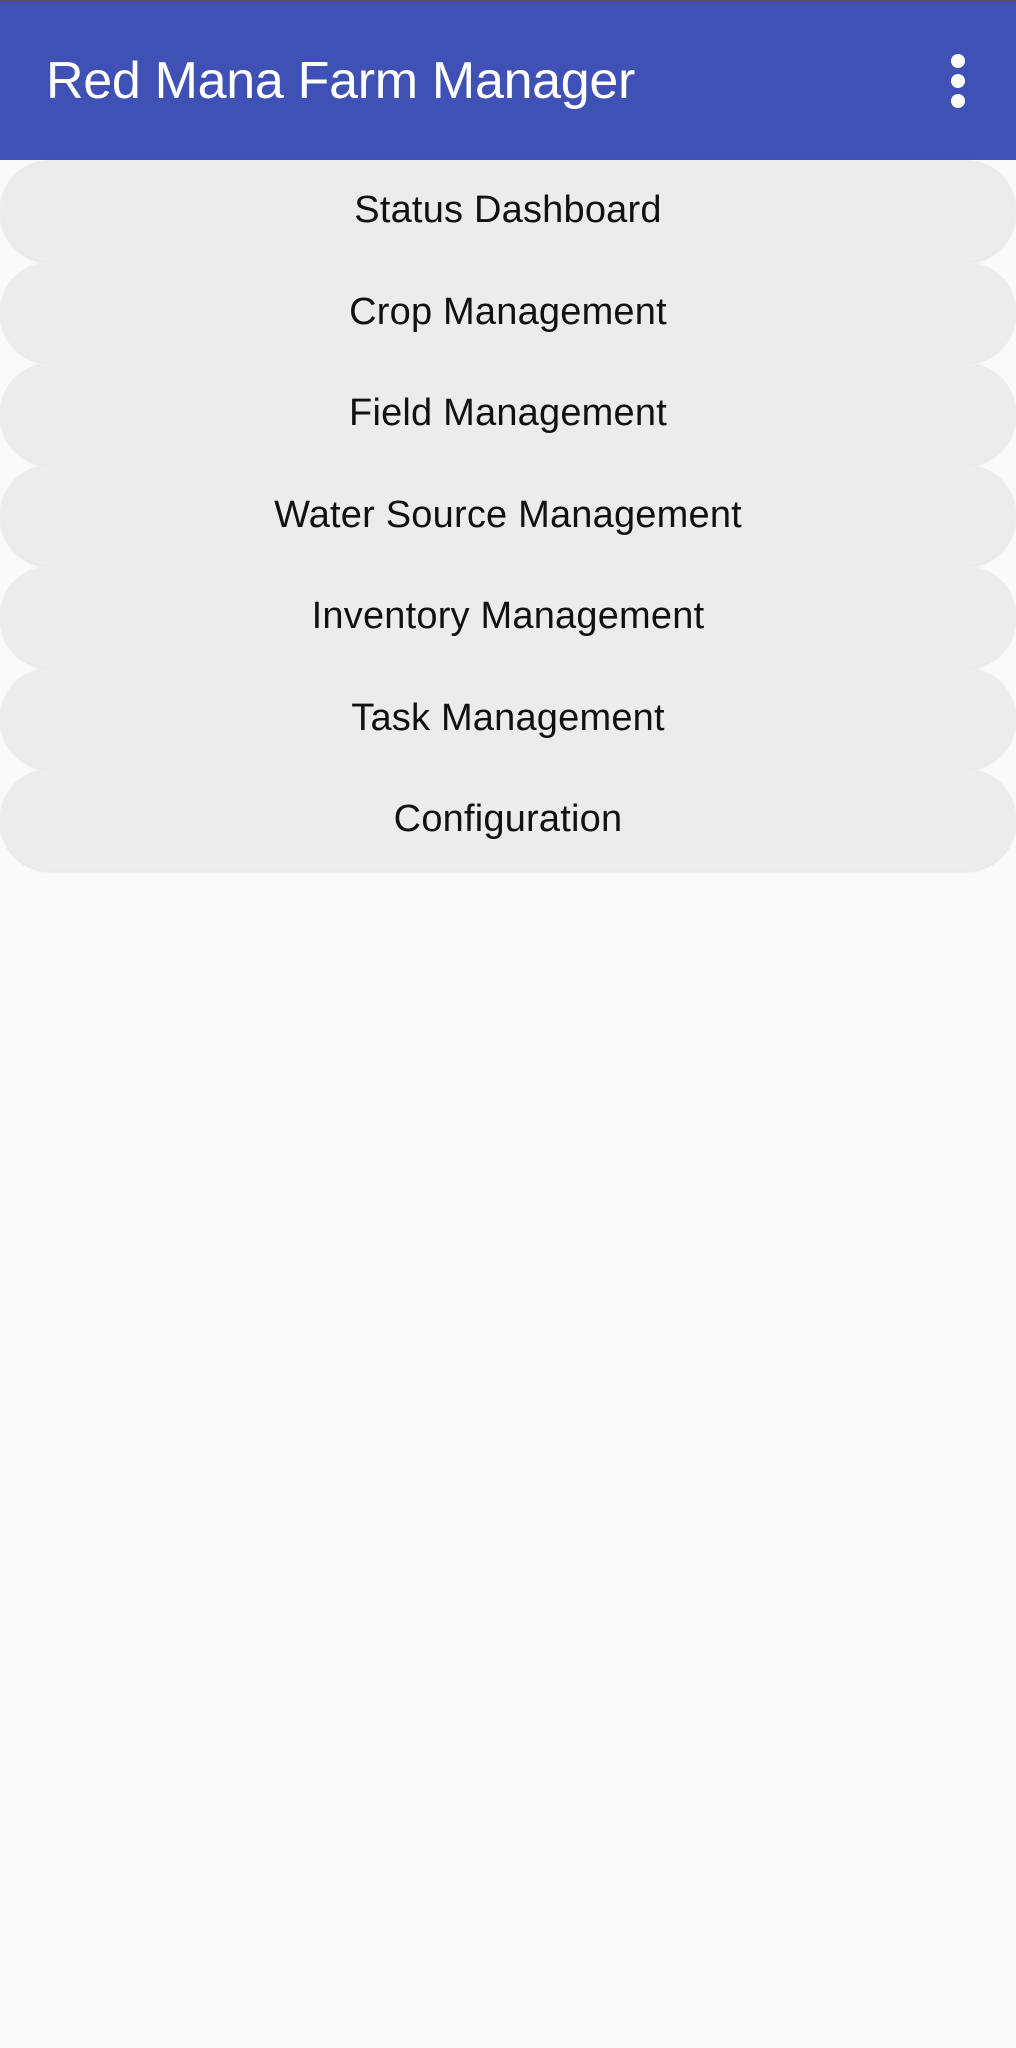  I want to click on task-management-button: Task Management, so click(508, 718).